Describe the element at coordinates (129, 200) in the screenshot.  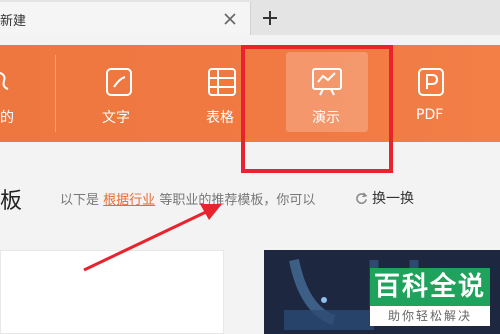
I see `industry-link: 根据行业` at that location.